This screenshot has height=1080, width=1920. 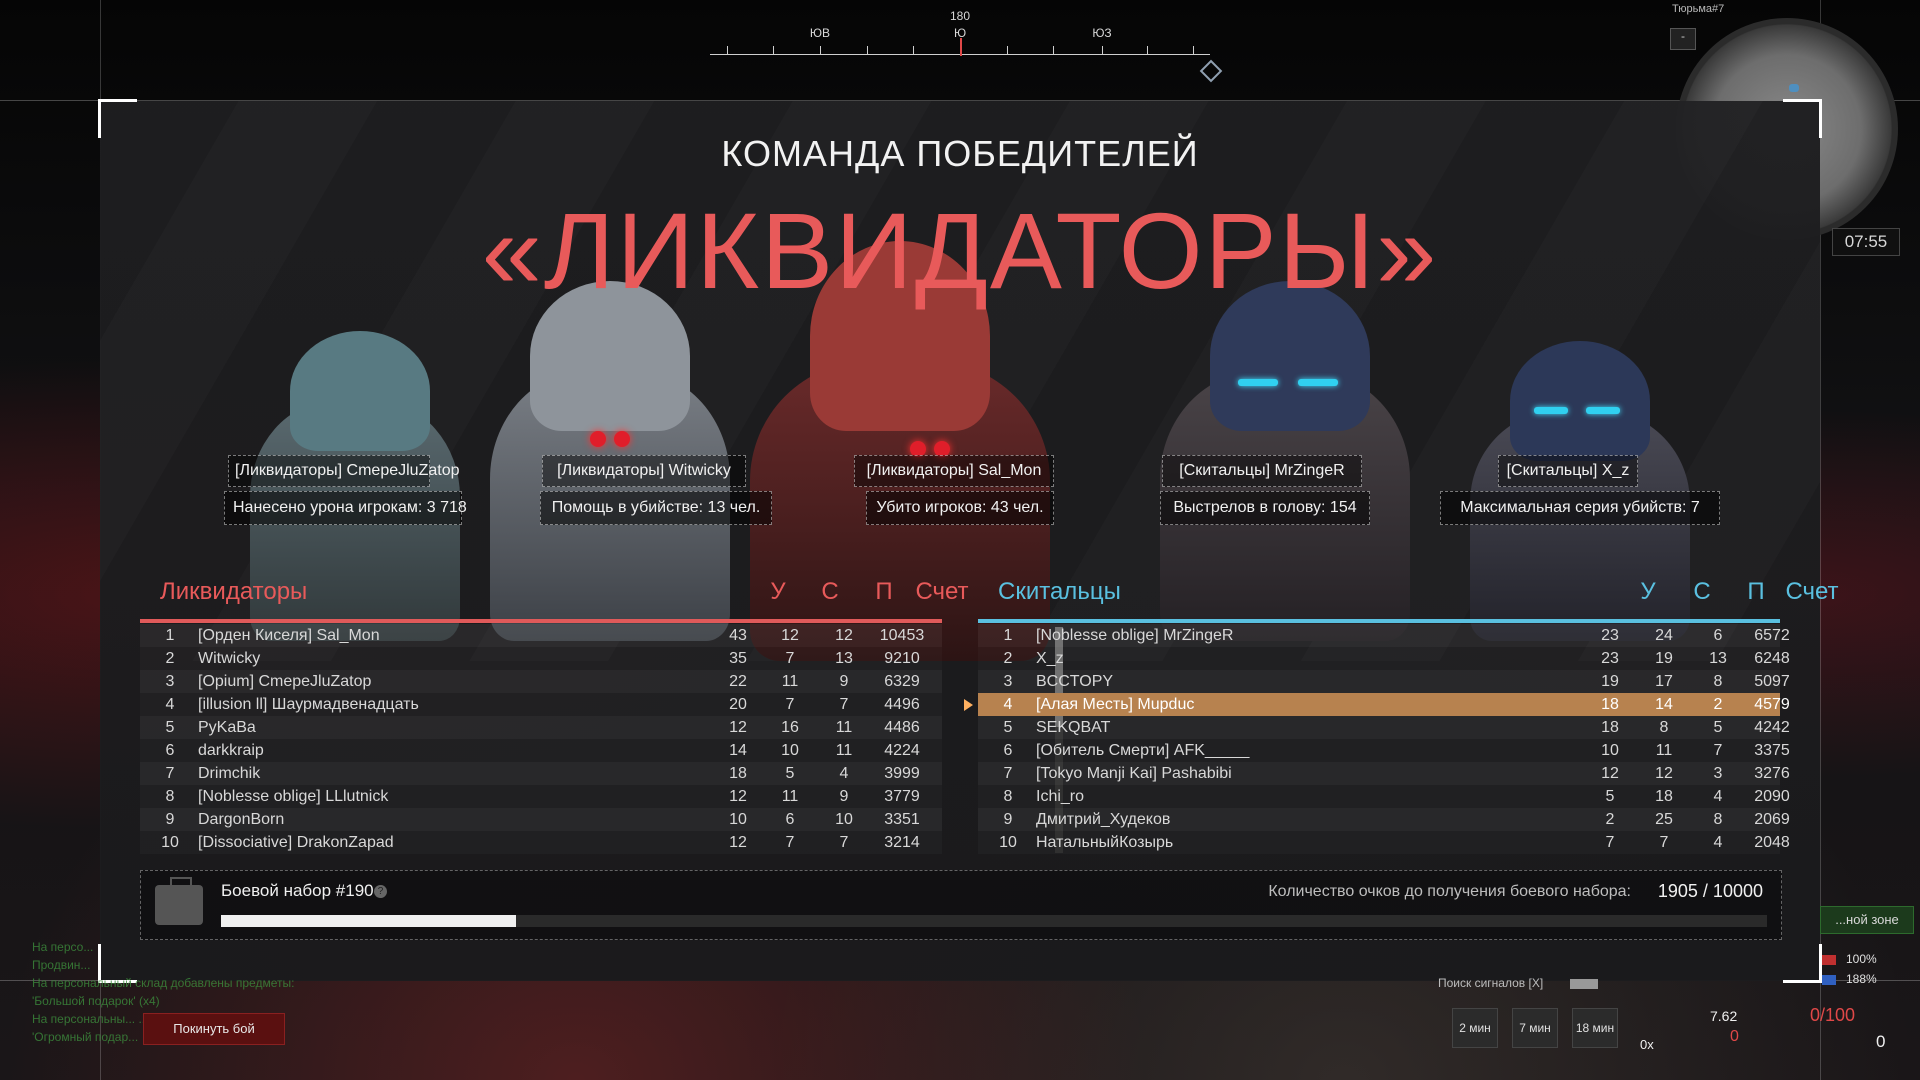 What do you see at coordinates (541, 727) in the screenshot?
I see `table-row: 5 PyKaBa 12 16 11 4486` at bounding box center [541, 727].